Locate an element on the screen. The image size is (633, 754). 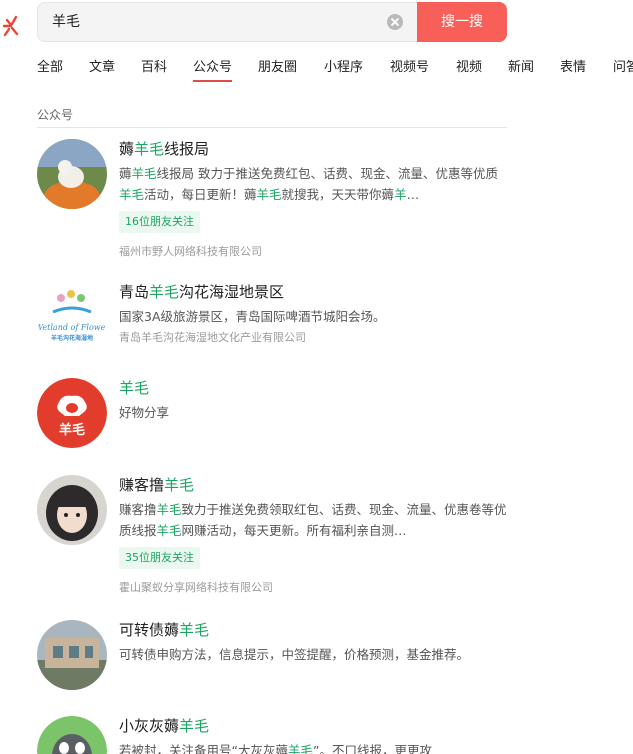
account-description: 好物分享 is located at coordinates (144, 412).